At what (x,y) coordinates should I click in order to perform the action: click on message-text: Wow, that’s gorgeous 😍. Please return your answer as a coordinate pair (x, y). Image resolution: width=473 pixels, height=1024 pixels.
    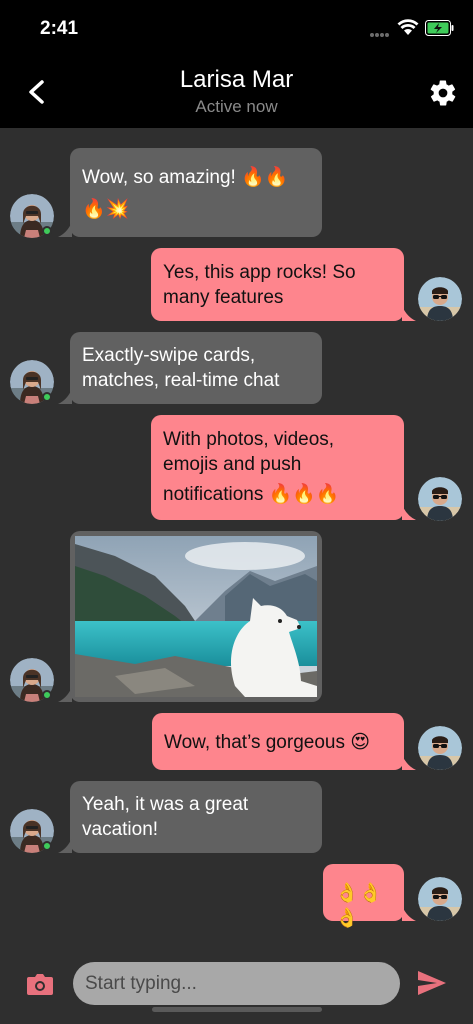
    Looking at the image, I should click on (267, 742).